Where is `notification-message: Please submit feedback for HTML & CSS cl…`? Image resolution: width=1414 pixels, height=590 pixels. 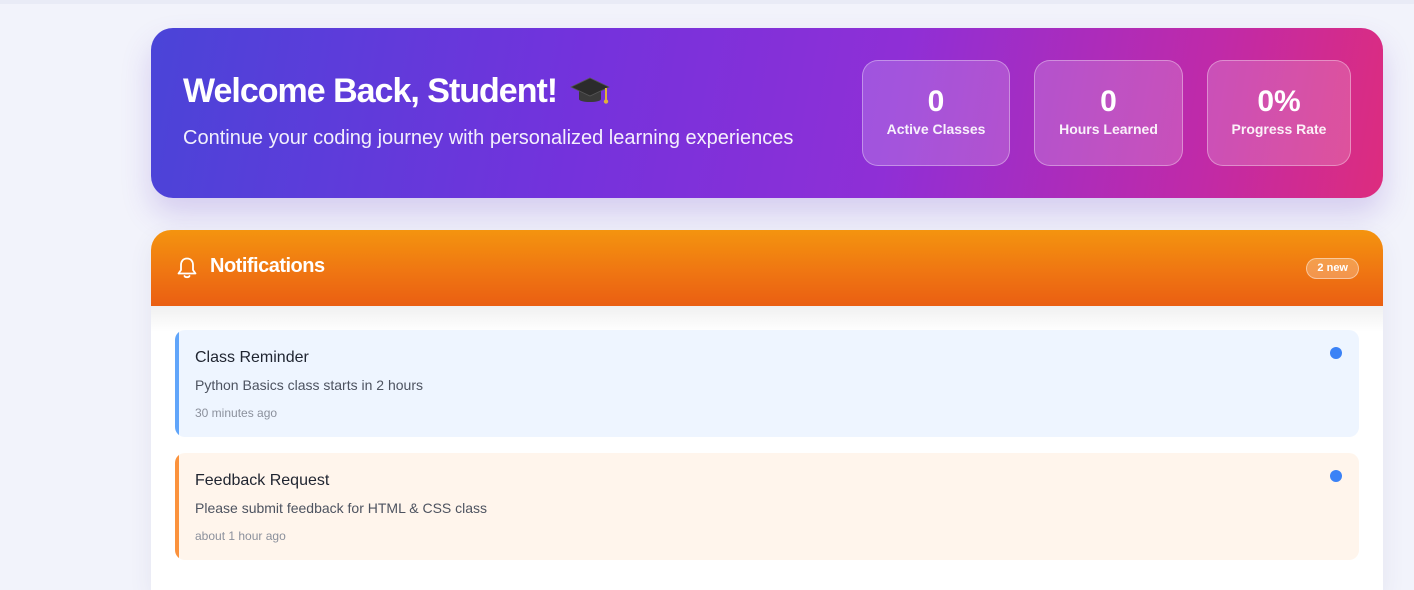
notification-message: Please submit feedback for HTML & CSS cl… is located at coordinates (341, 508).